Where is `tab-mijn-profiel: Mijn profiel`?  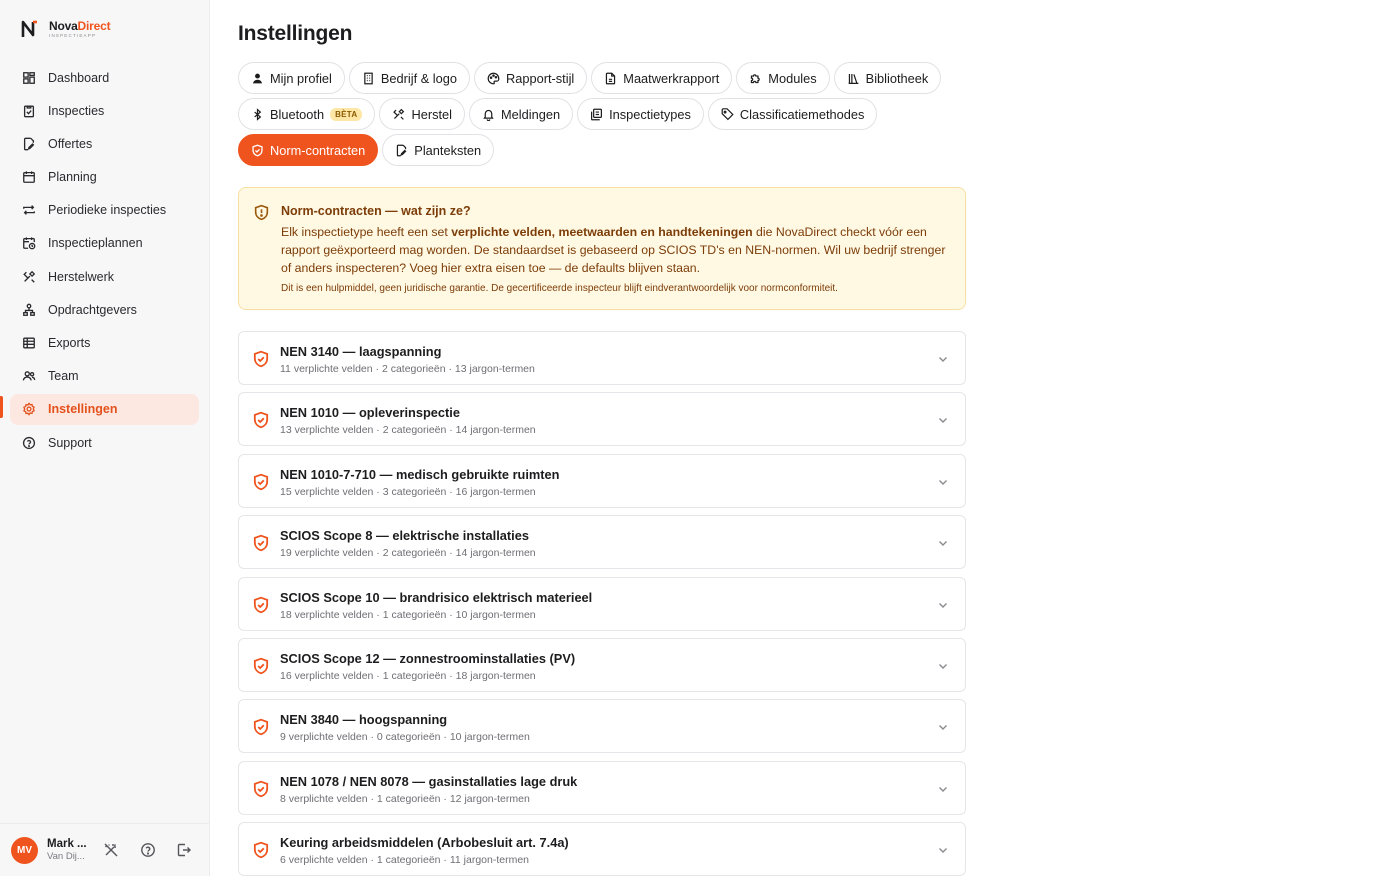
tab-mijn-profiel: Mijn profiel is located at coordinates (291, 78).